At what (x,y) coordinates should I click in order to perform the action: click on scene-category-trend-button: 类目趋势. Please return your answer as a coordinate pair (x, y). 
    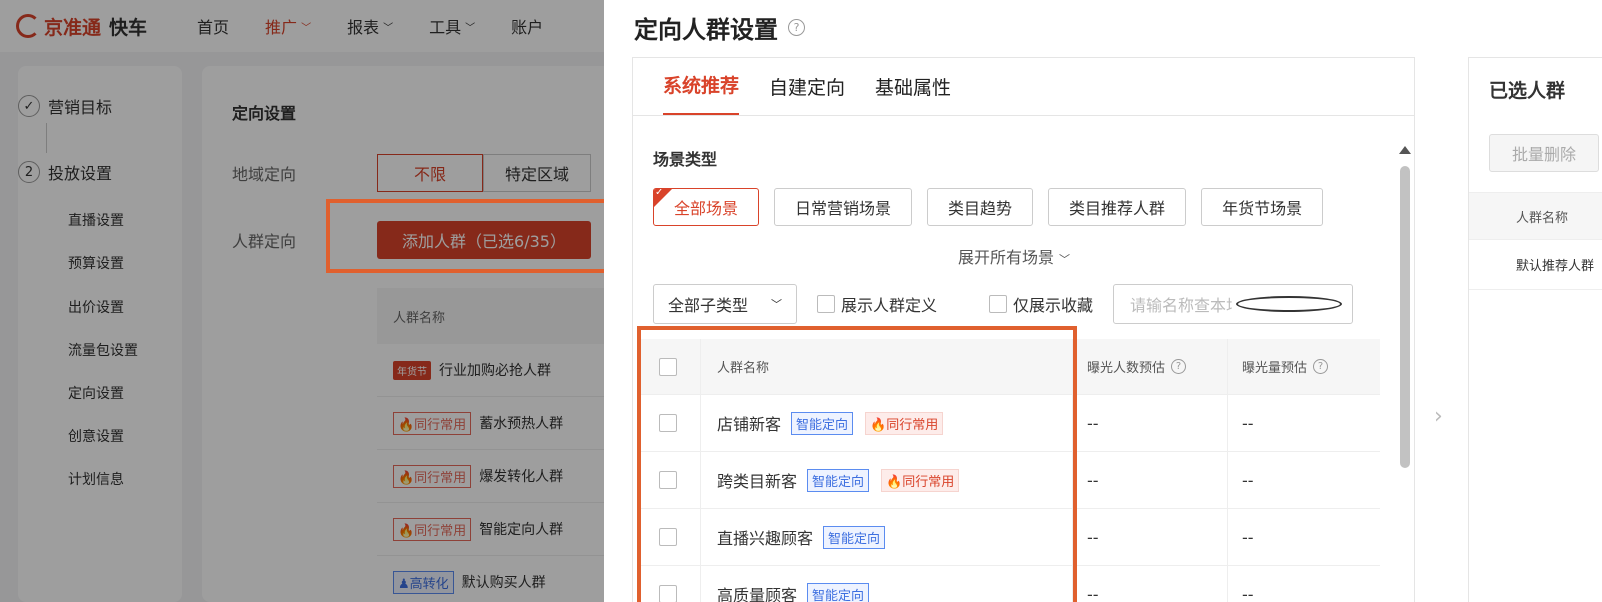
    Looking at the image, I should click on (980, 207).